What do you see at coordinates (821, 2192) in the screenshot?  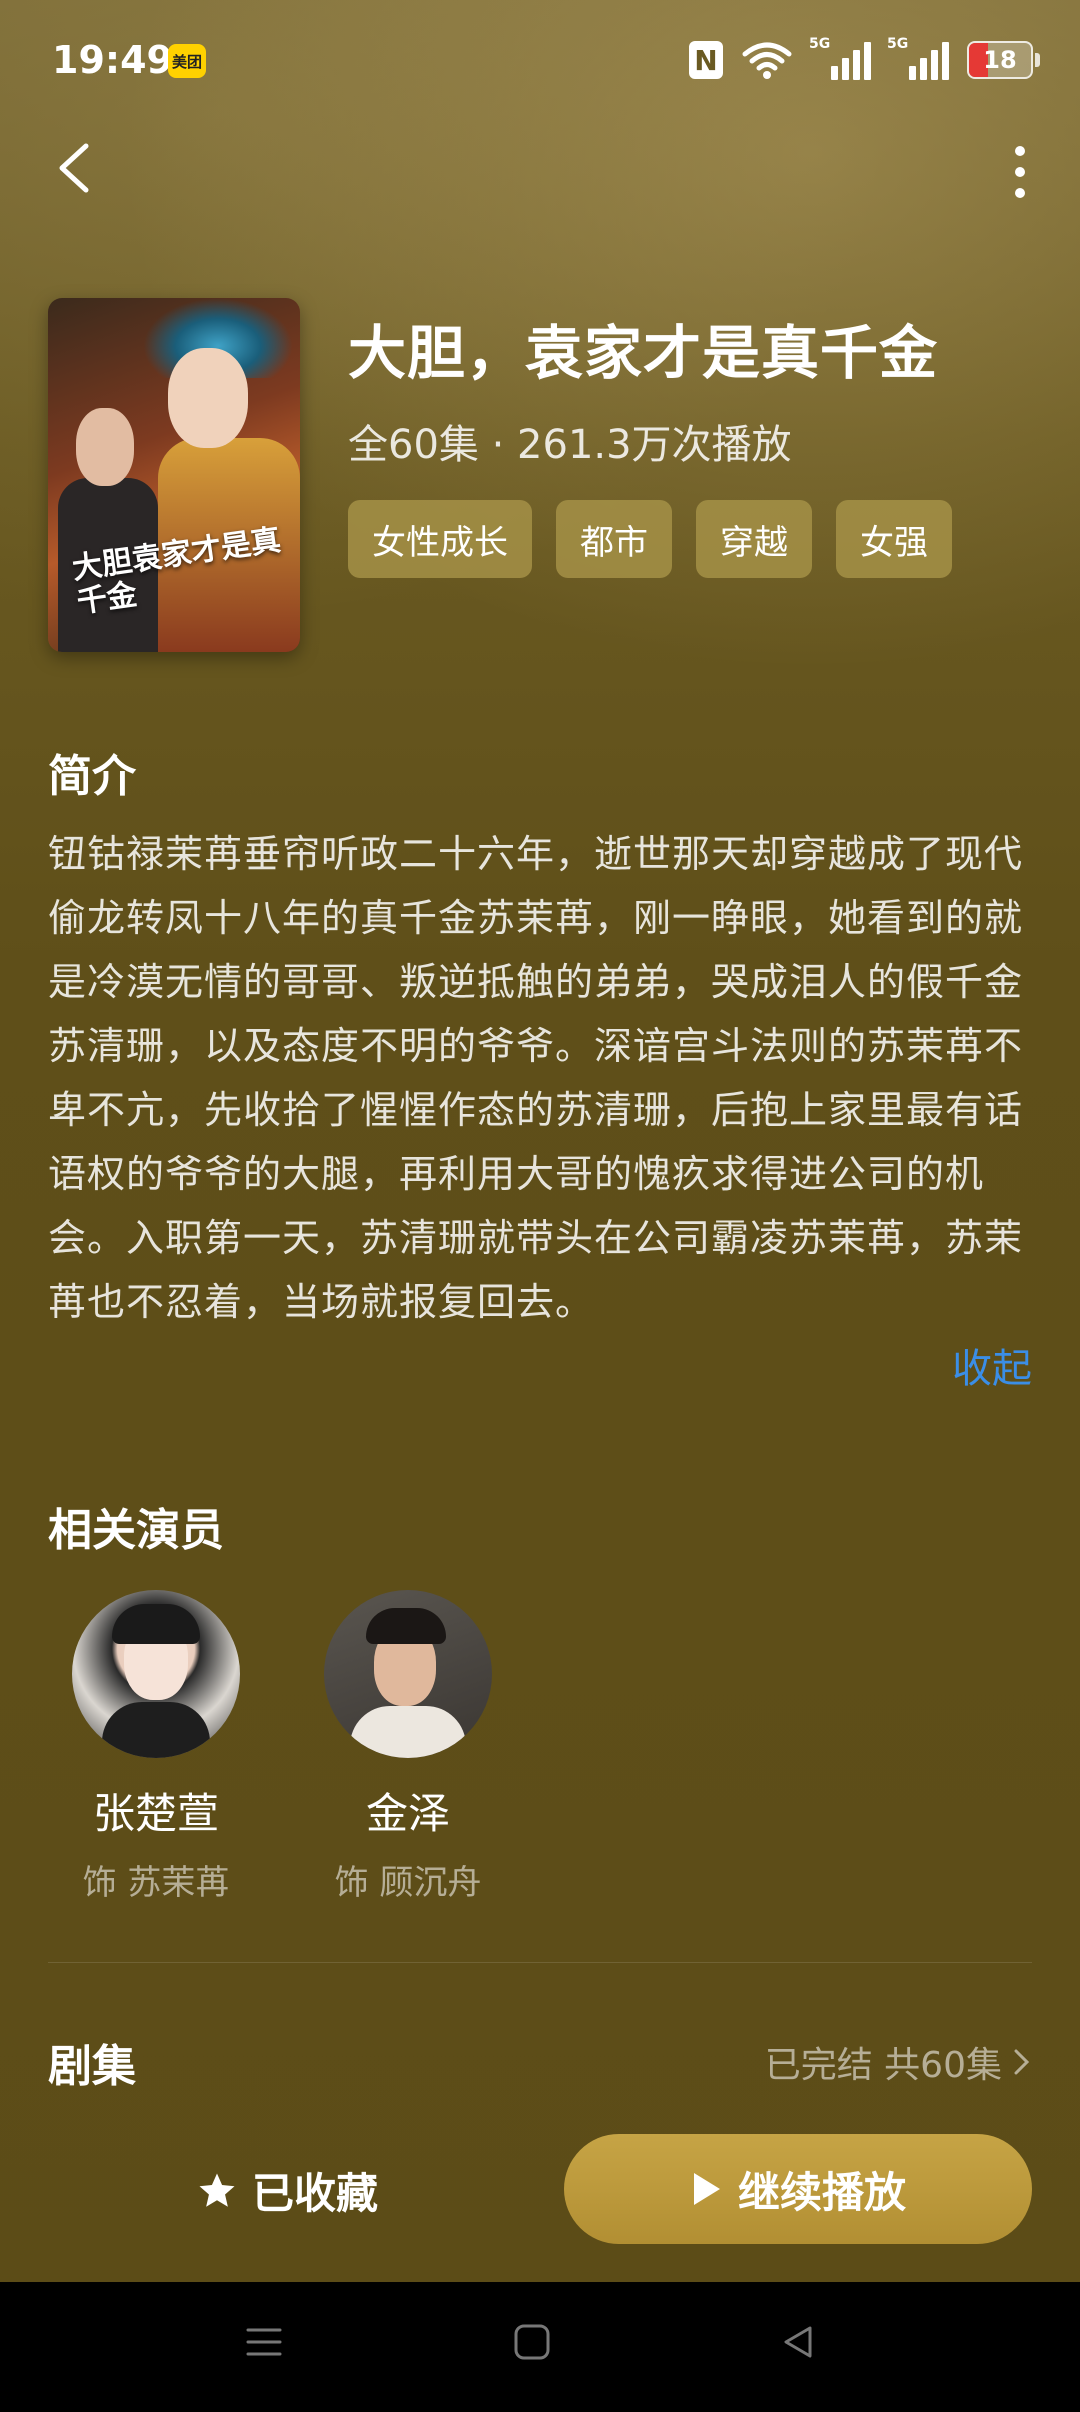 I see `play-label: 继续播放` at bounding box center [821, 2192].